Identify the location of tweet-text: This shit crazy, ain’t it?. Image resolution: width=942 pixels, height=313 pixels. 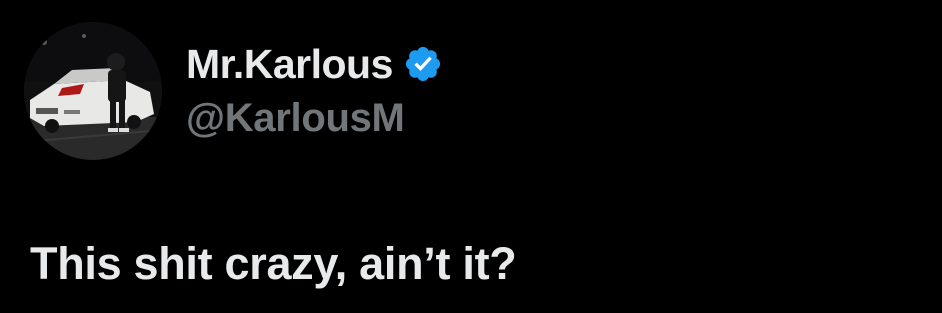
(273, 263).